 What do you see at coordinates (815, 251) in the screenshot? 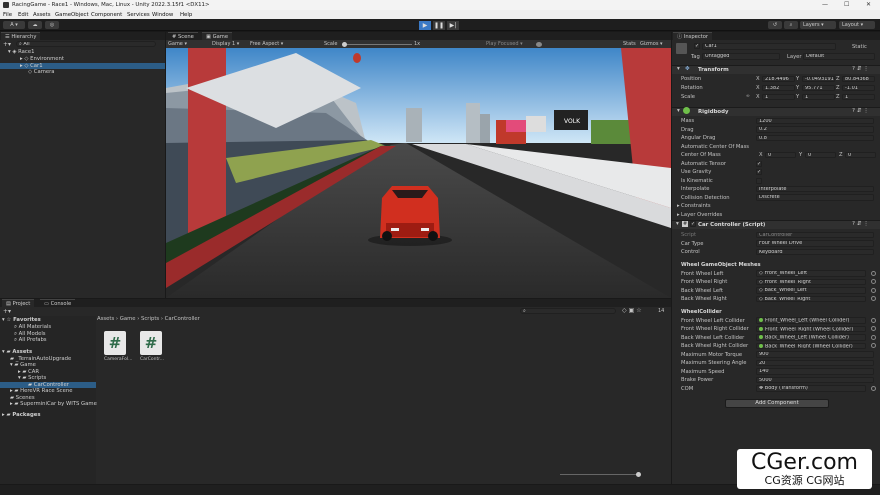
I see `control-dropdown: Keyboard` at bounding box center [815, 251].